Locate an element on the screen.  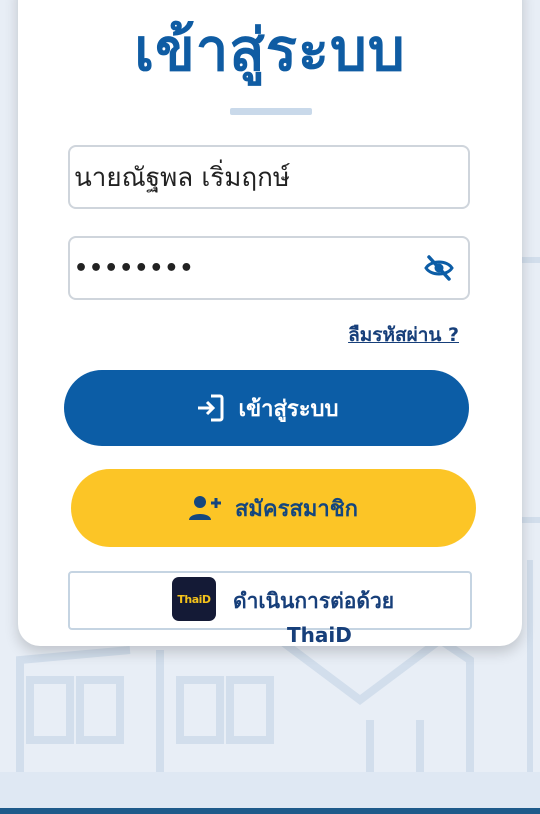
user-plus-icon is located at coordinates (205, 508).